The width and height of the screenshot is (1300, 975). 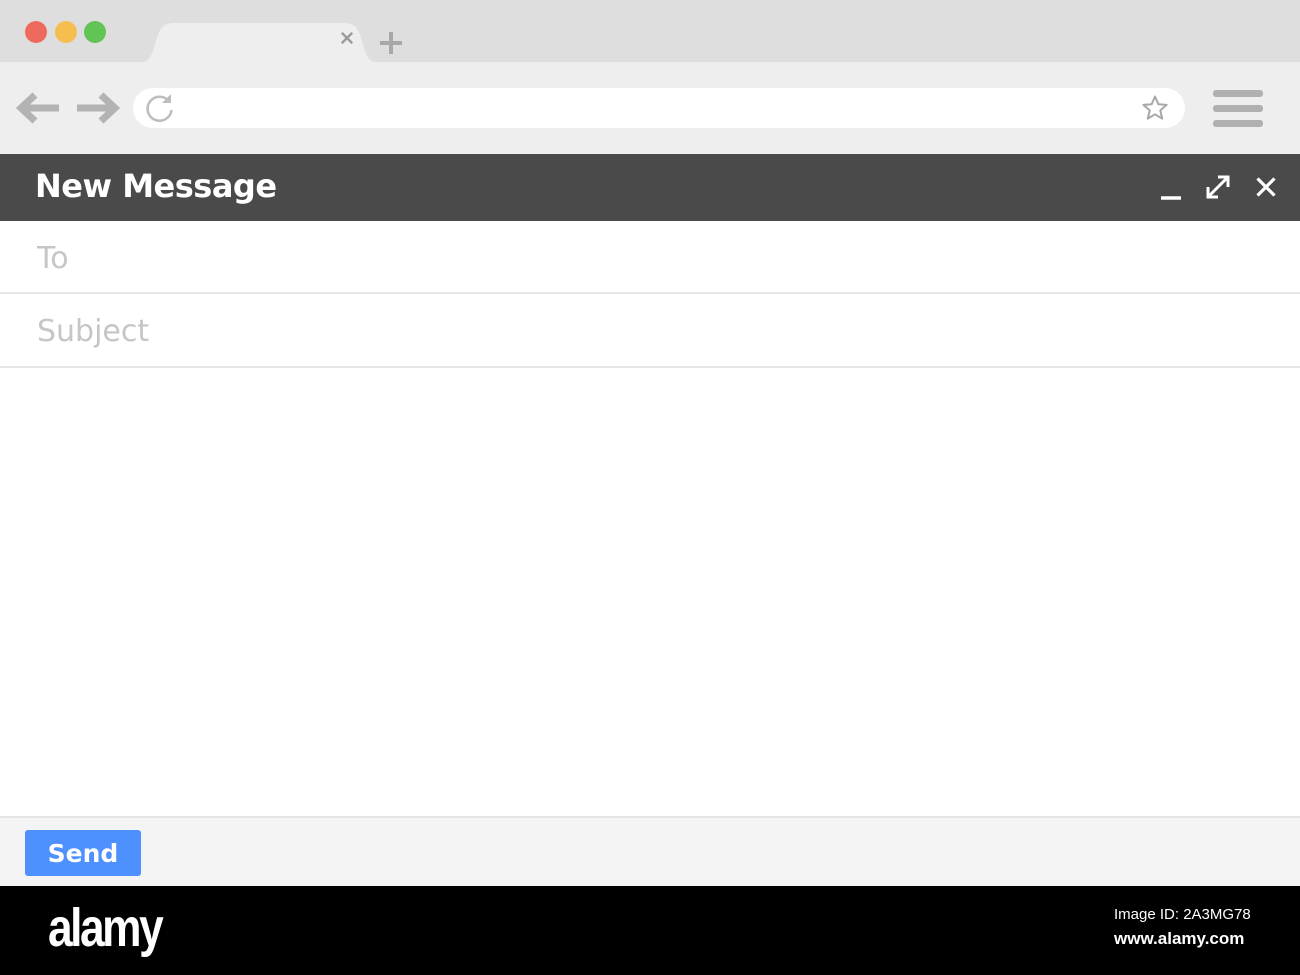 I want to click on compose-title: New Message, so click(x=156, y=186).